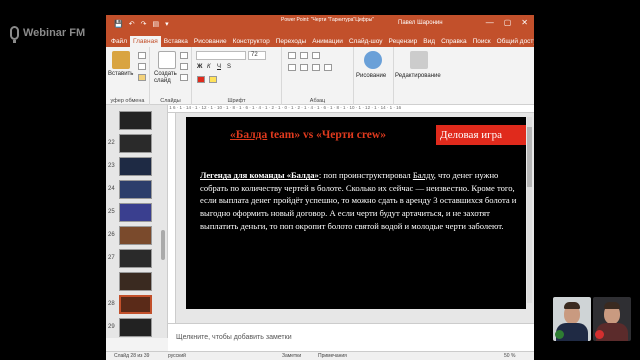  Describe the element at coordinates (529, 210) in the screenshot. I see `slide-scrollbar` at that location.